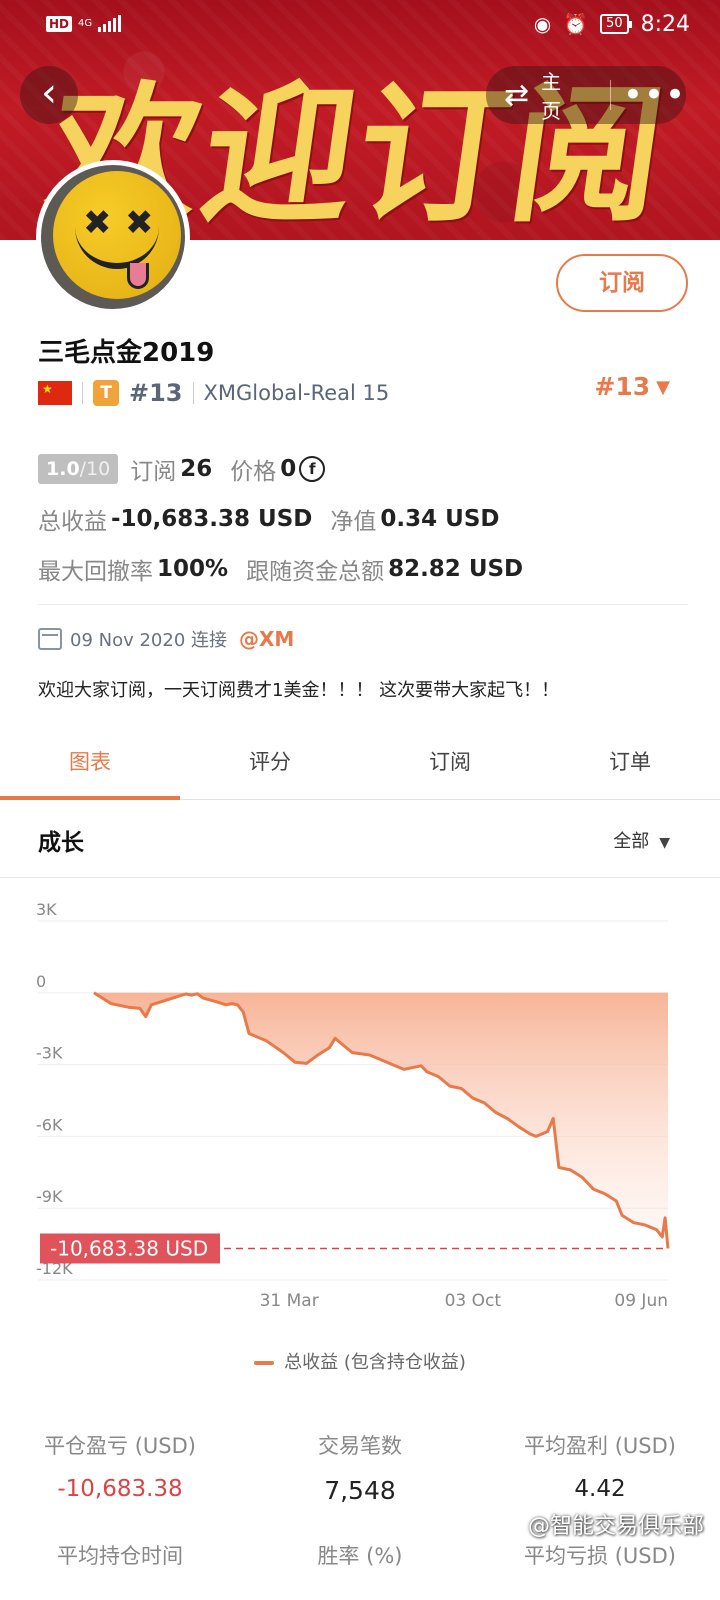 The image size is (720, 1600). Describe the element at coordinates (49, 1053) in the screenshot. I see `y-tick-label: -3K` at that location.